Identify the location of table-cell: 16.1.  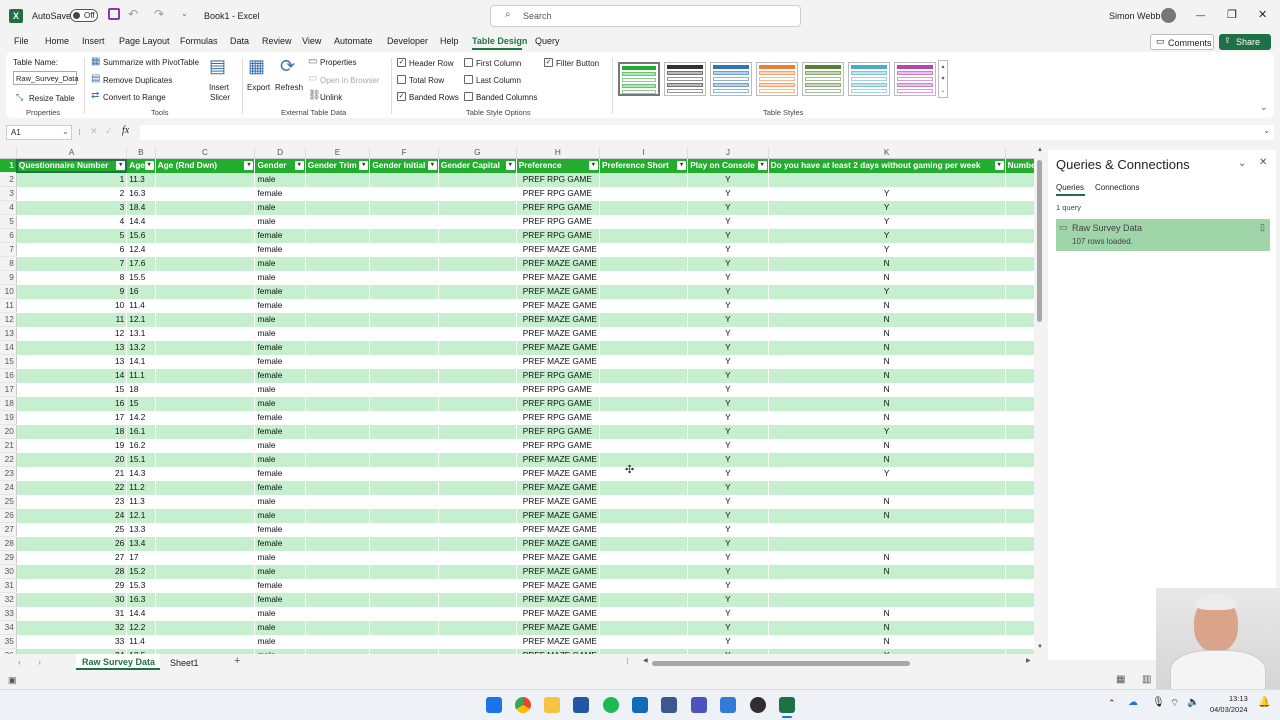
(141, 431).